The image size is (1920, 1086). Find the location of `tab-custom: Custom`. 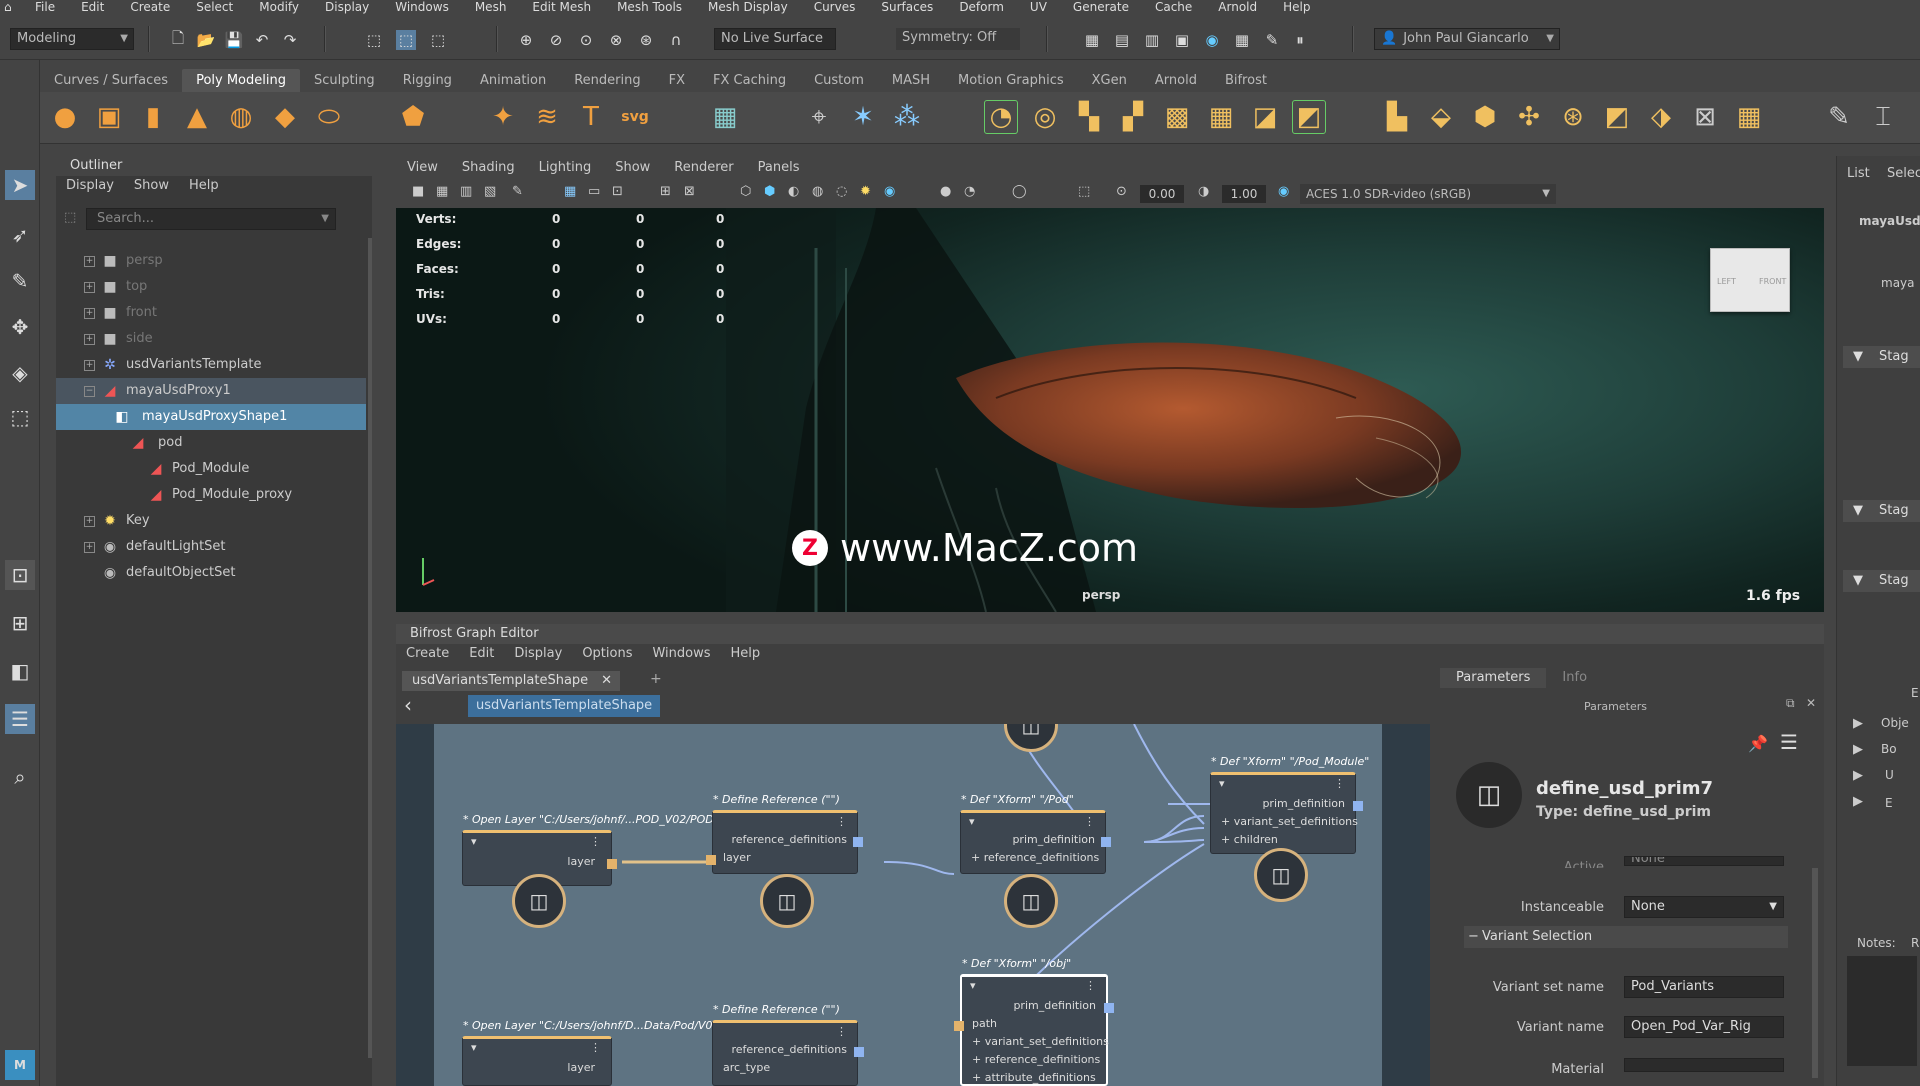

tab-custom: Custom is located at coordinates (839, 80).